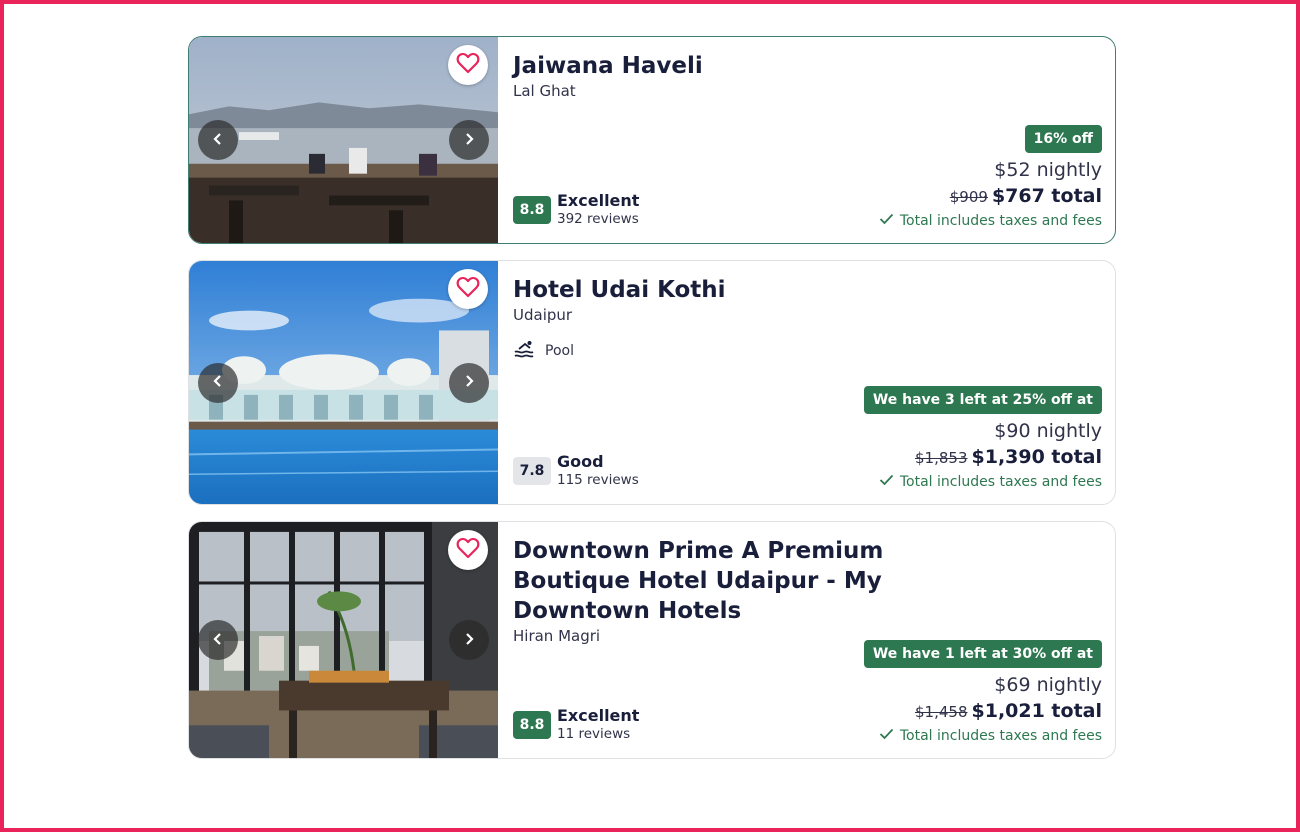 This screenshot has height=832, width=1300. Describe the element at coordinates (982, 400) in the screenshot. I see `availability-badge: We have 3 left at 25% off at` at that location.